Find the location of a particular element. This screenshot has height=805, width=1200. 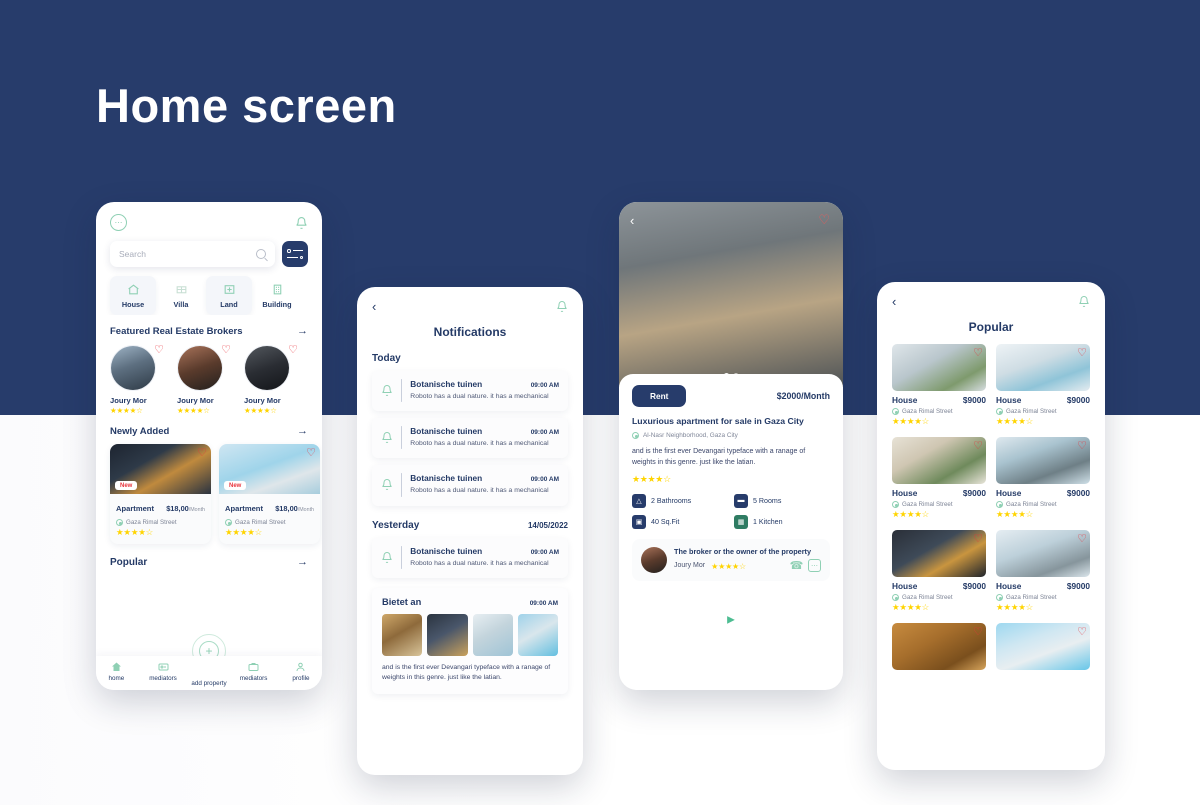

brokers-section-header: Featured Real Estate Brokers → is located at coordinates (209, 326).